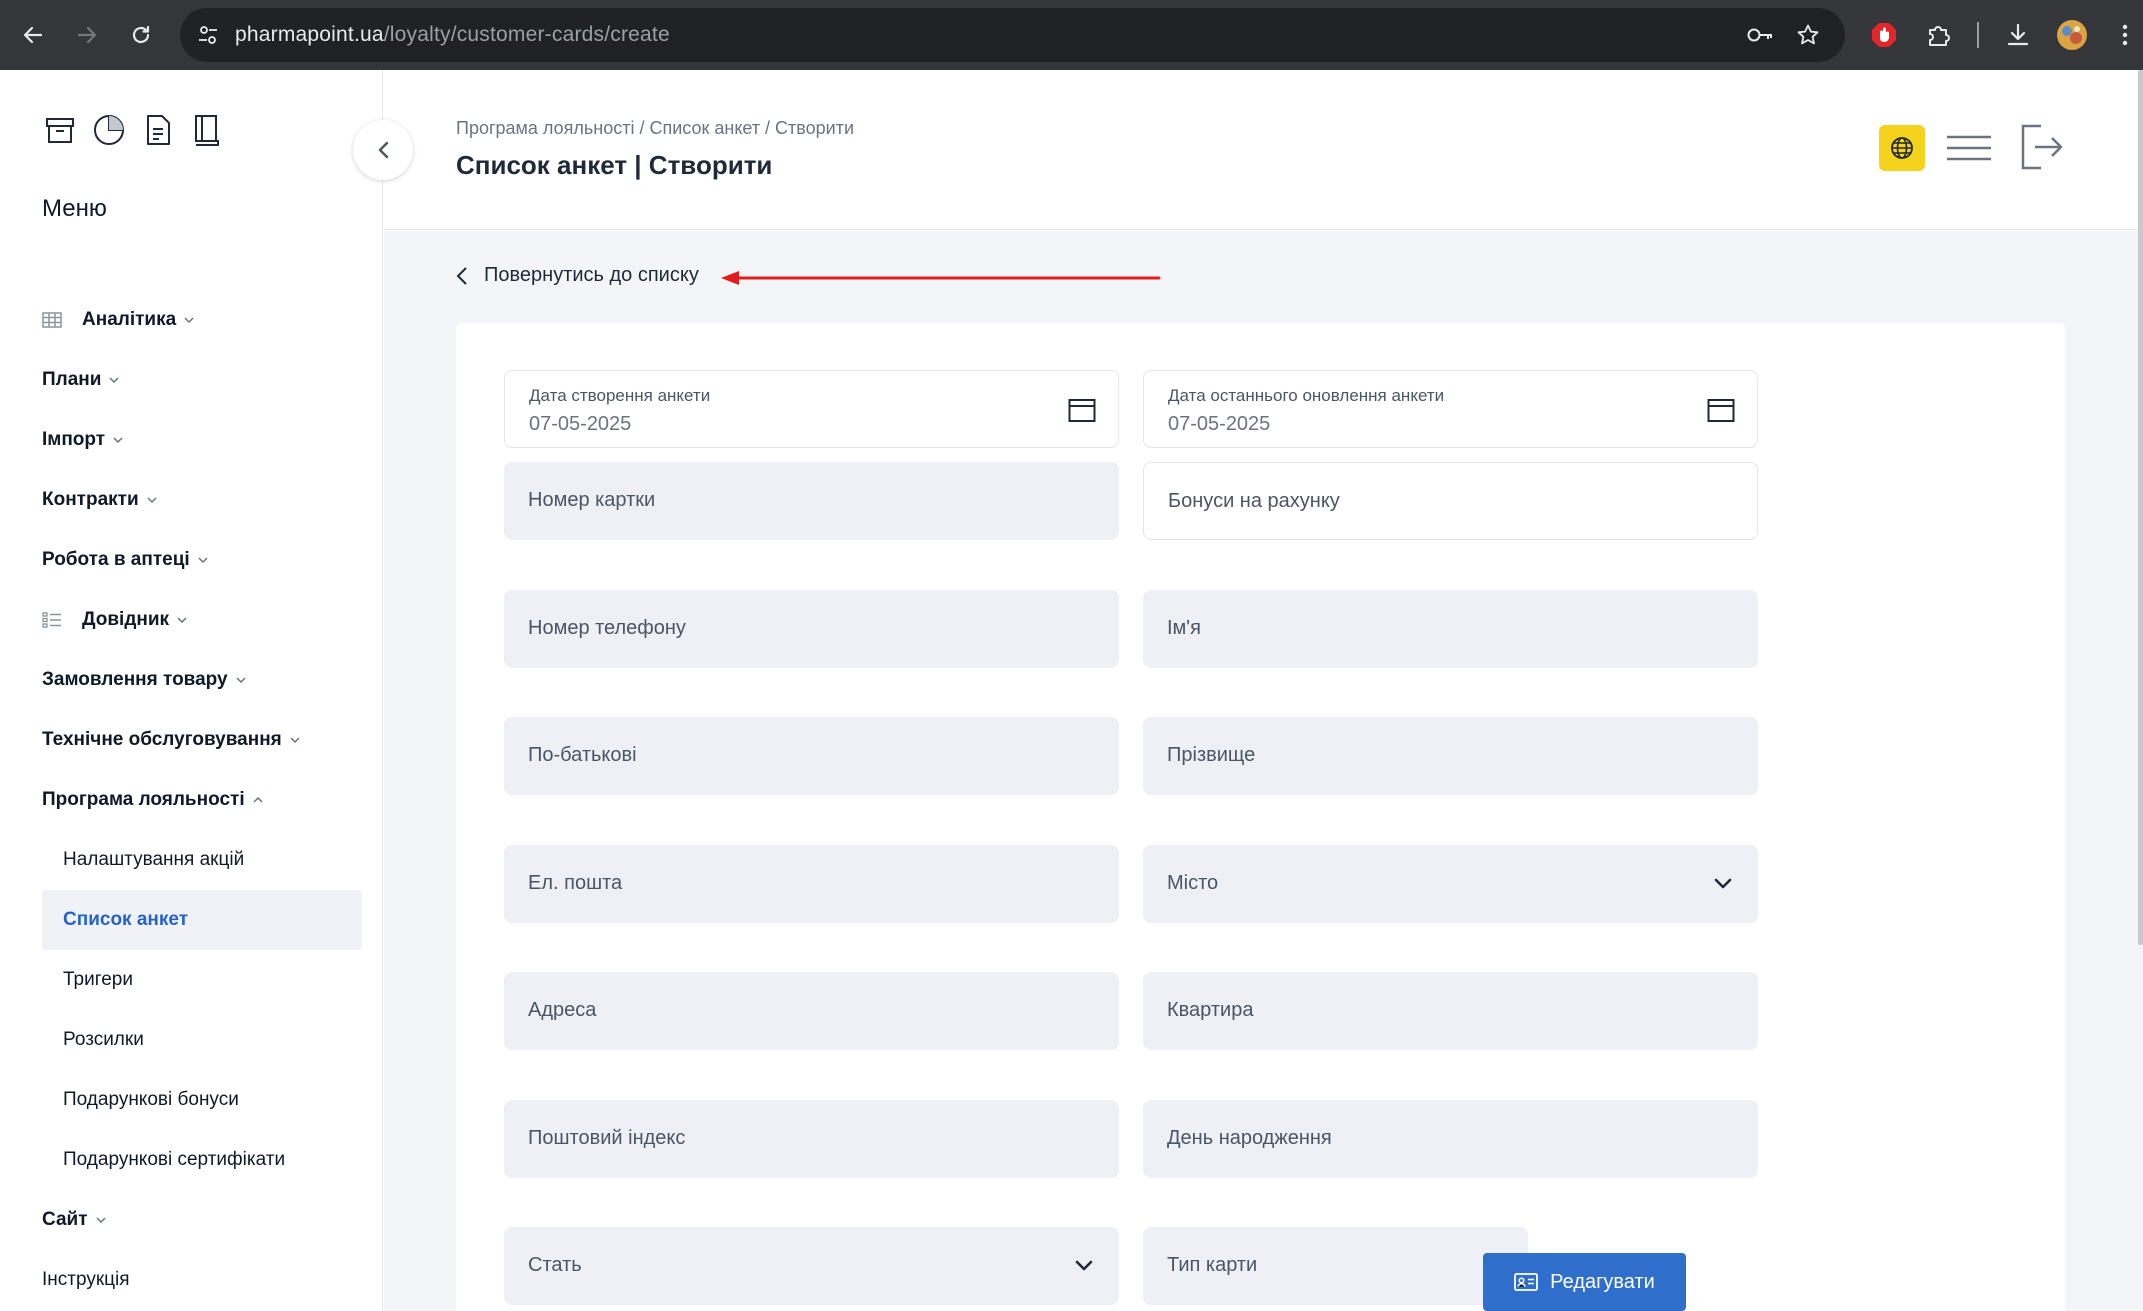 This screenshot has height=1311, width=2143. I want to click on card-number-input: Номер картки, so click(811, 501).